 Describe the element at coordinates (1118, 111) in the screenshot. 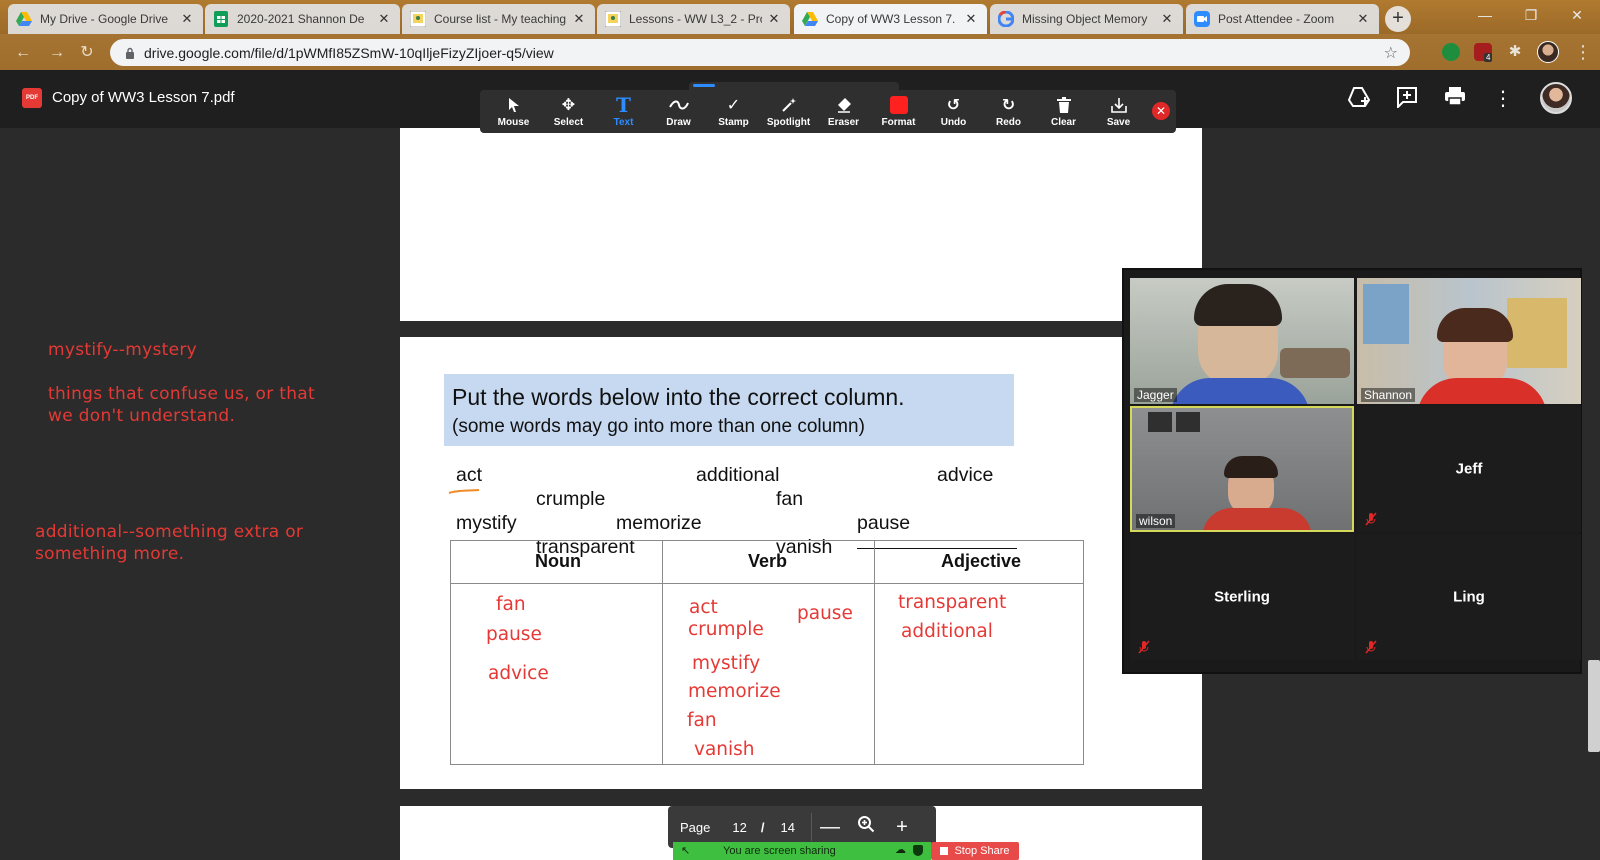

I see `tool-save: Save` at that location.